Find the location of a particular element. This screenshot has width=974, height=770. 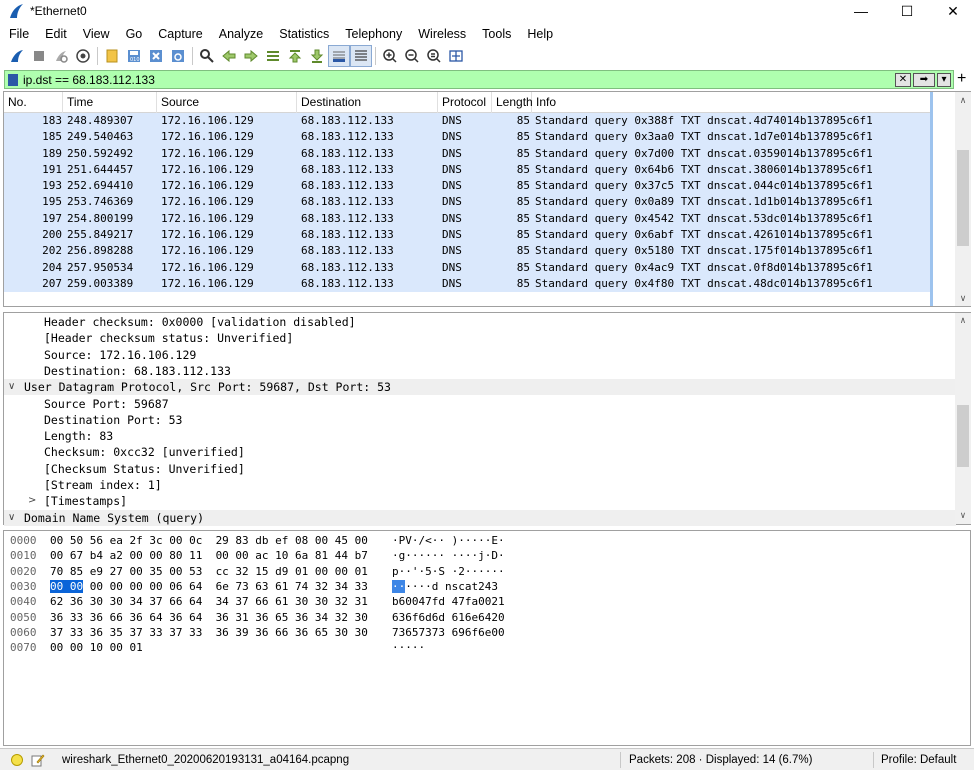

detail-field: Length: 83 is located at coordinates (480, 436).